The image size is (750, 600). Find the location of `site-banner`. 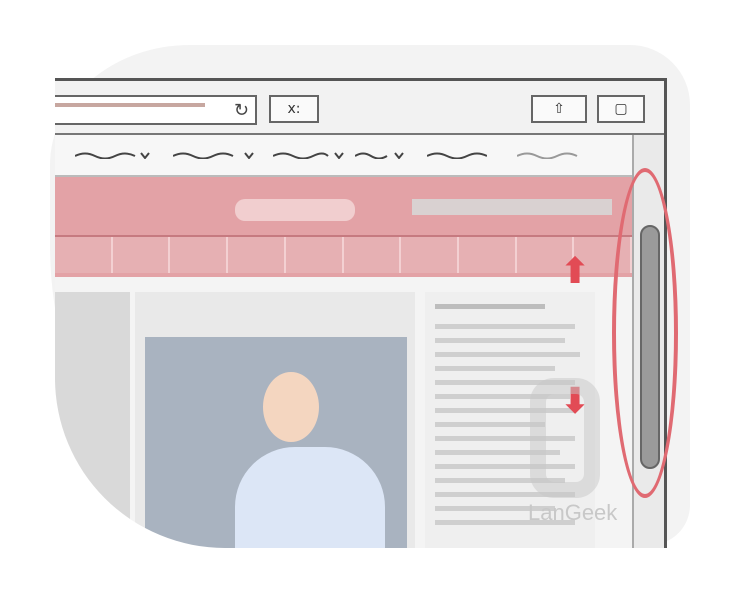

site-banner is located at coordinates (344, 227).